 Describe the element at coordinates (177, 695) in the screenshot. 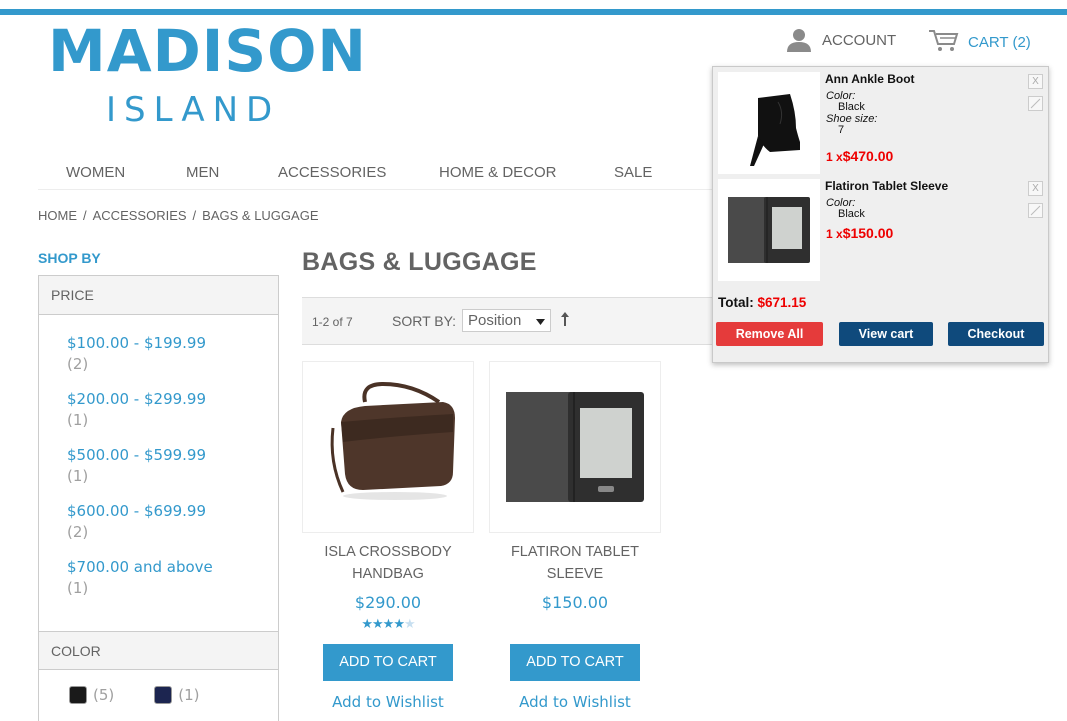

I see `color-swatch-navy: (1)` at that location.